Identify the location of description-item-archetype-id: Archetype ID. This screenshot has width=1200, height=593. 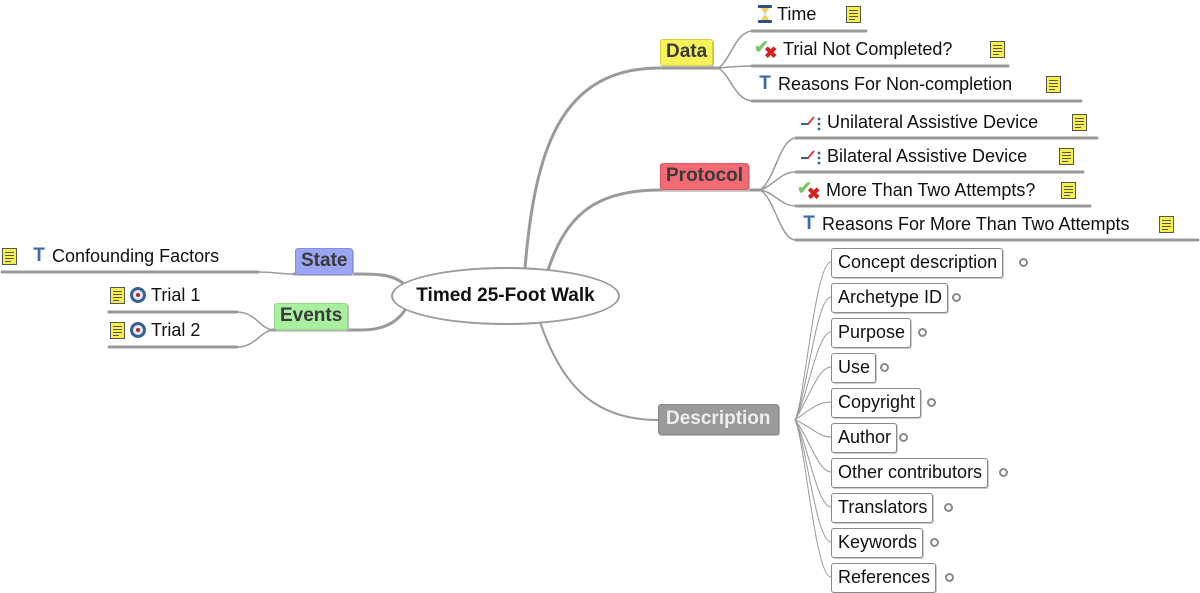
(890, 298).